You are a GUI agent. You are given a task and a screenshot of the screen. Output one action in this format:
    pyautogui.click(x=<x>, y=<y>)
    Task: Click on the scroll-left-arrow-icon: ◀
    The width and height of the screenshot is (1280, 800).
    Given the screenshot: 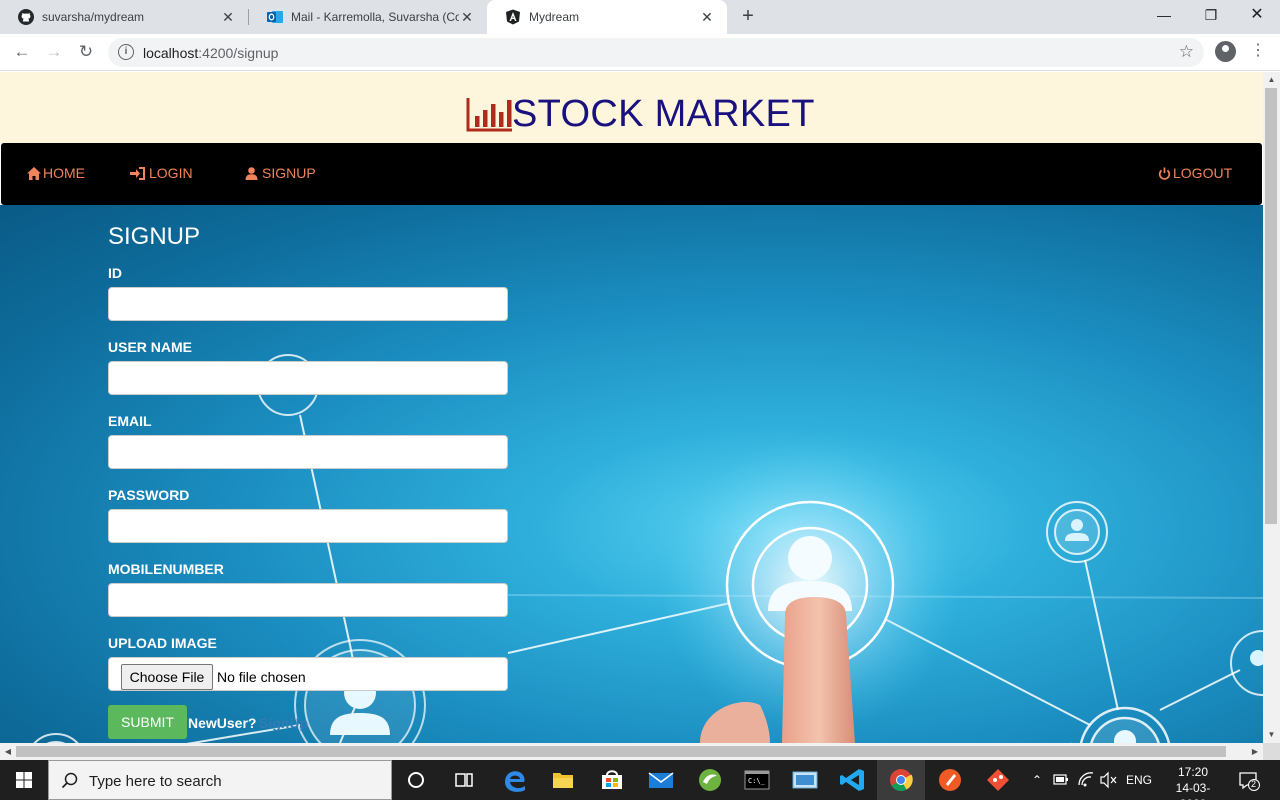 What is the action you would take?
    pyautogui.click(x=8, y=751)
    